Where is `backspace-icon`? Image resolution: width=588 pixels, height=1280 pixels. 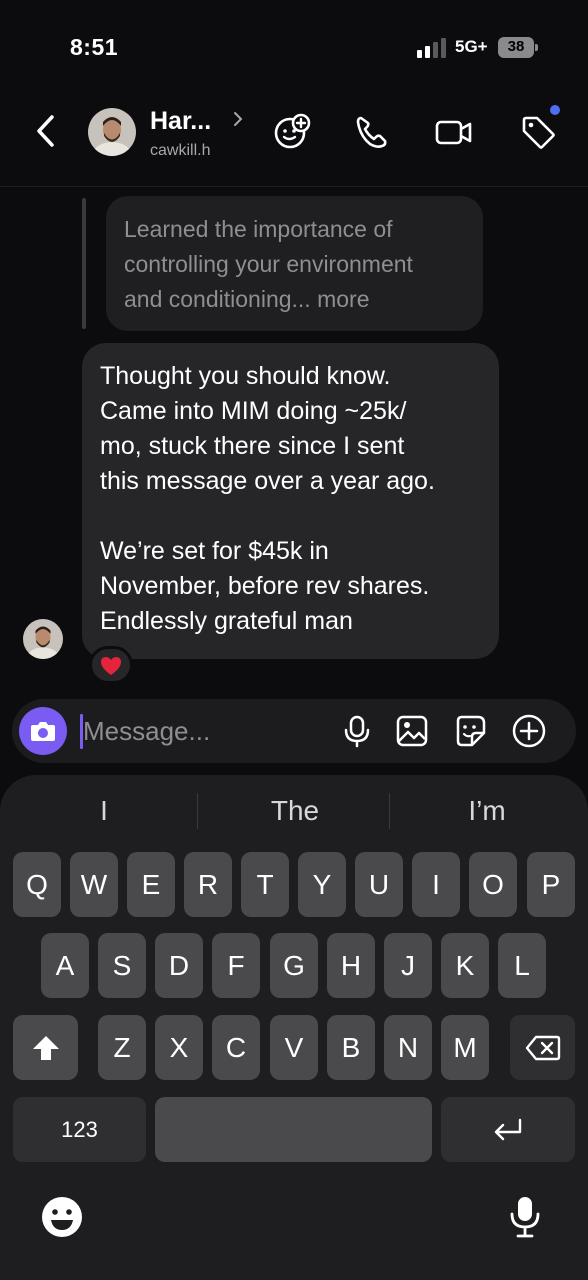 backspace-icon is located at coordinates (542, 1048).